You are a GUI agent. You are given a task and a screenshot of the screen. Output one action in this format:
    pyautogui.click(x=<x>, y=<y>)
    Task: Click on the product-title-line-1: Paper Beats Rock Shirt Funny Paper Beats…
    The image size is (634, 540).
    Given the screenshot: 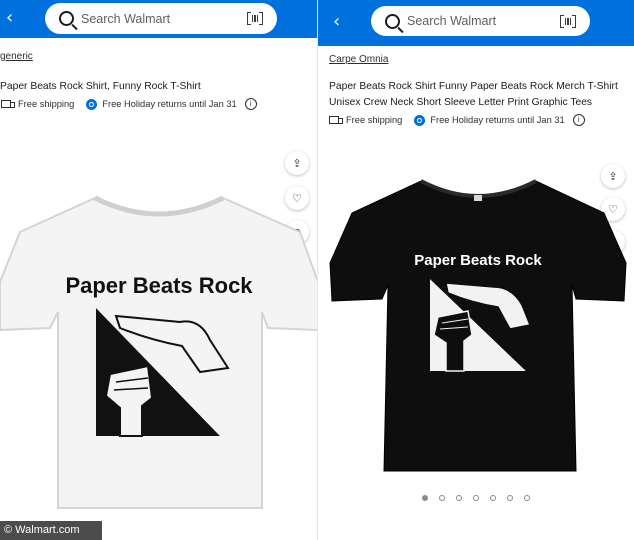 What is the action you would take?
    pyautogui.click(x=473, y=86)
    